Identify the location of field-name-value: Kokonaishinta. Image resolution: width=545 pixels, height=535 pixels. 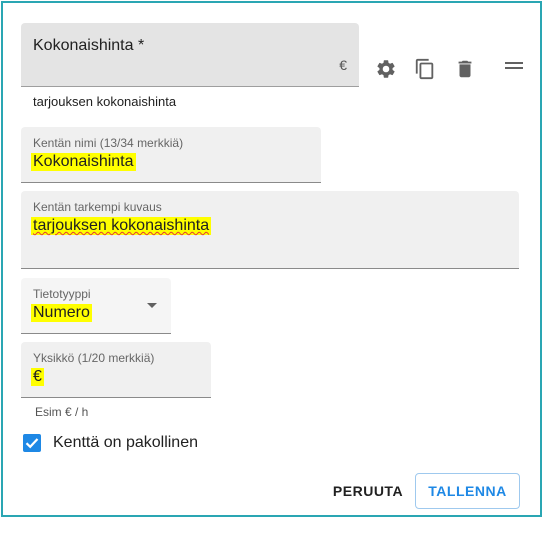
(83, 162).